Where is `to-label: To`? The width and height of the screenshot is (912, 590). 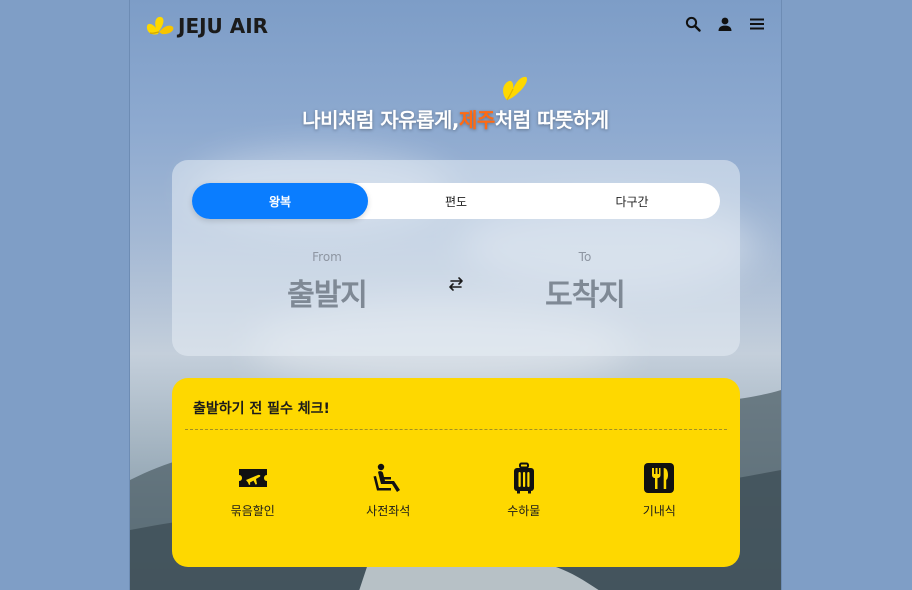 to-label: To is located at coordinates (585, 257).